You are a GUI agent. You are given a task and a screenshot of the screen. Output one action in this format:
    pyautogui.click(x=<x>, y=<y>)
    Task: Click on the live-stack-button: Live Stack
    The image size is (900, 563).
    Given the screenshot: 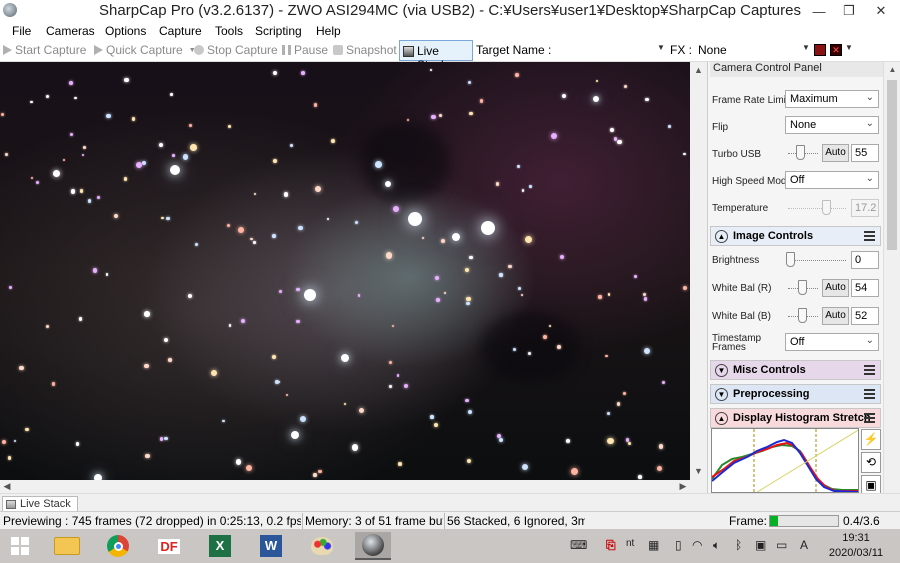 What is the action you would take?
    pyautogui.click(x=436, y=56)
    